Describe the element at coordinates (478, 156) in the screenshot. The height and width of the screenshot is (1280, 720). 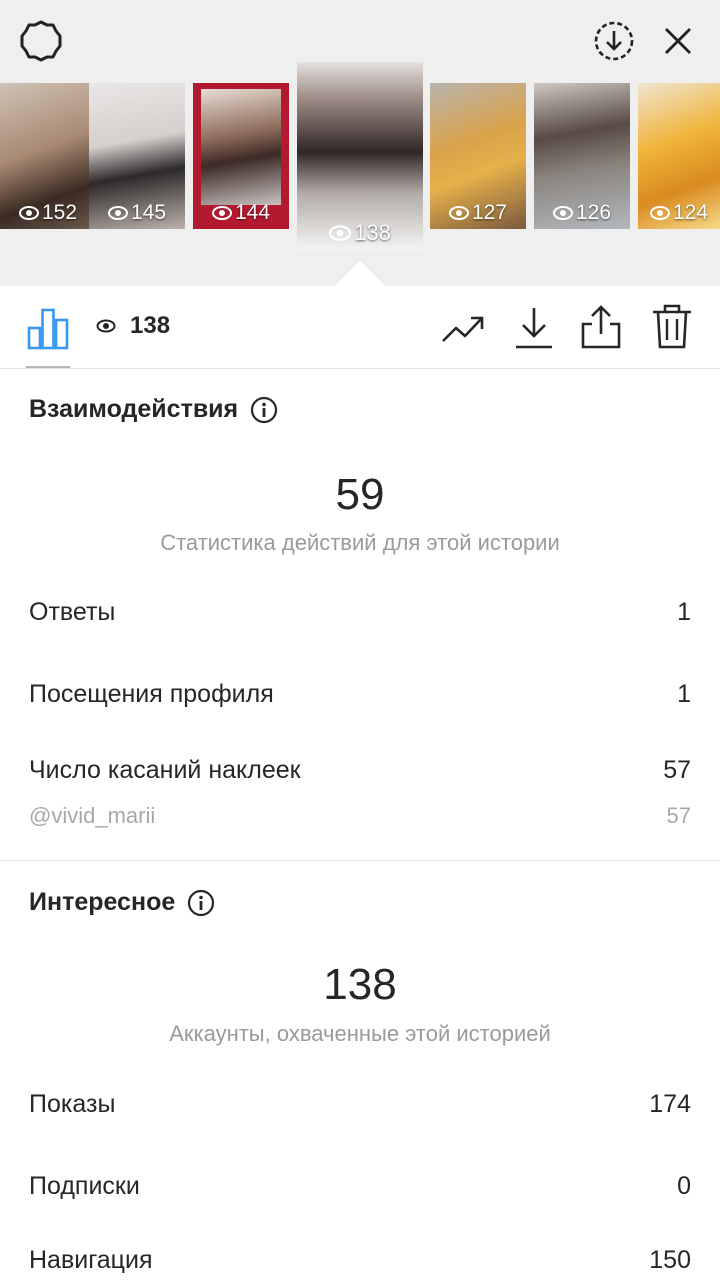
I see `story-thumbnail: 127` at that location.